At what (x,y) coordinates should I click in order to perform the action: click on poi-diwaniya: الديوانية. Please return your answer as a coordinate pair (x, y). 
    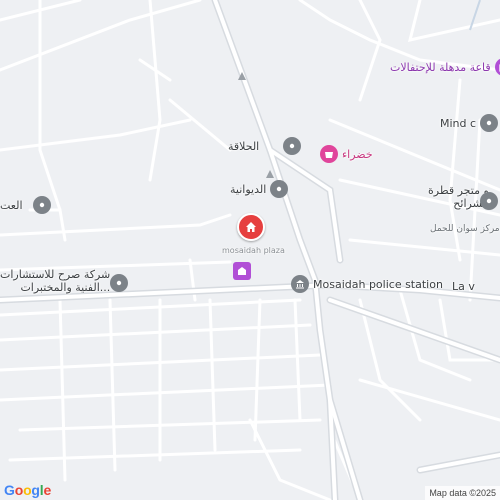
    Looking at the image, I should click on (259, 189).